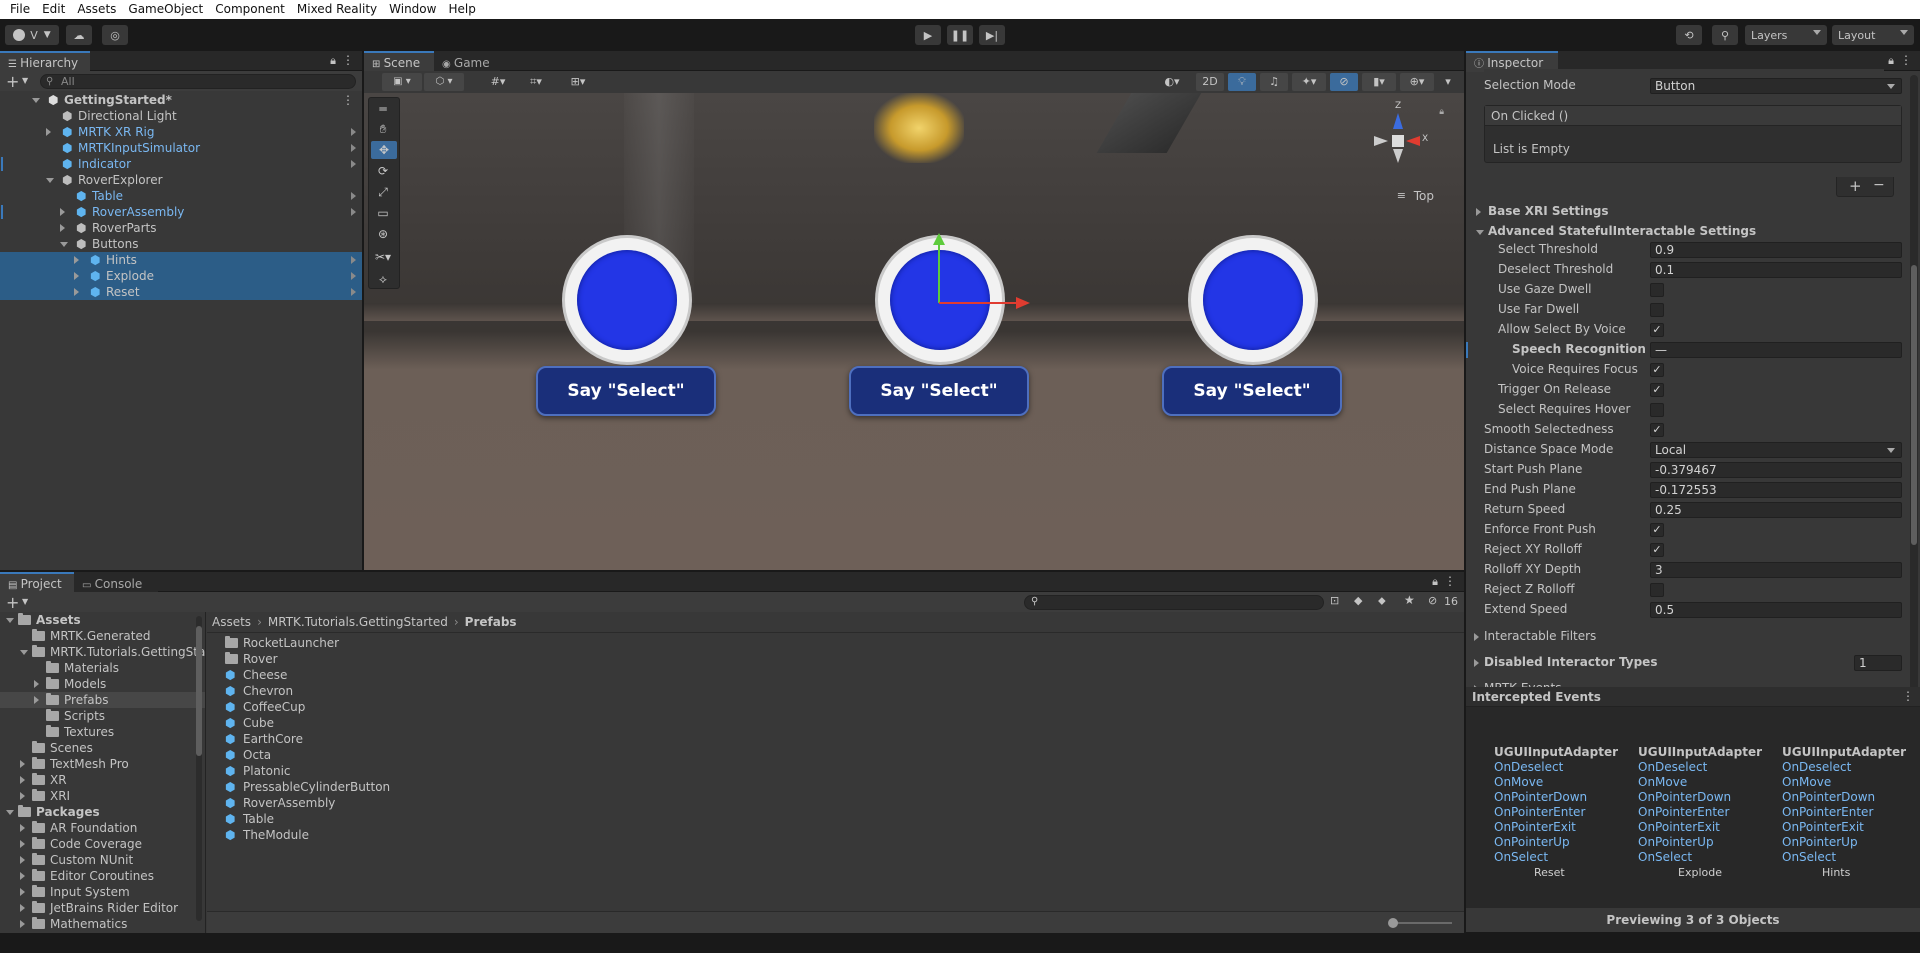 The image size is (1920, 953). Describe the element at coordinates (843, 819) in the screenshot. I see `file-item: ⬢ Table` at that location.